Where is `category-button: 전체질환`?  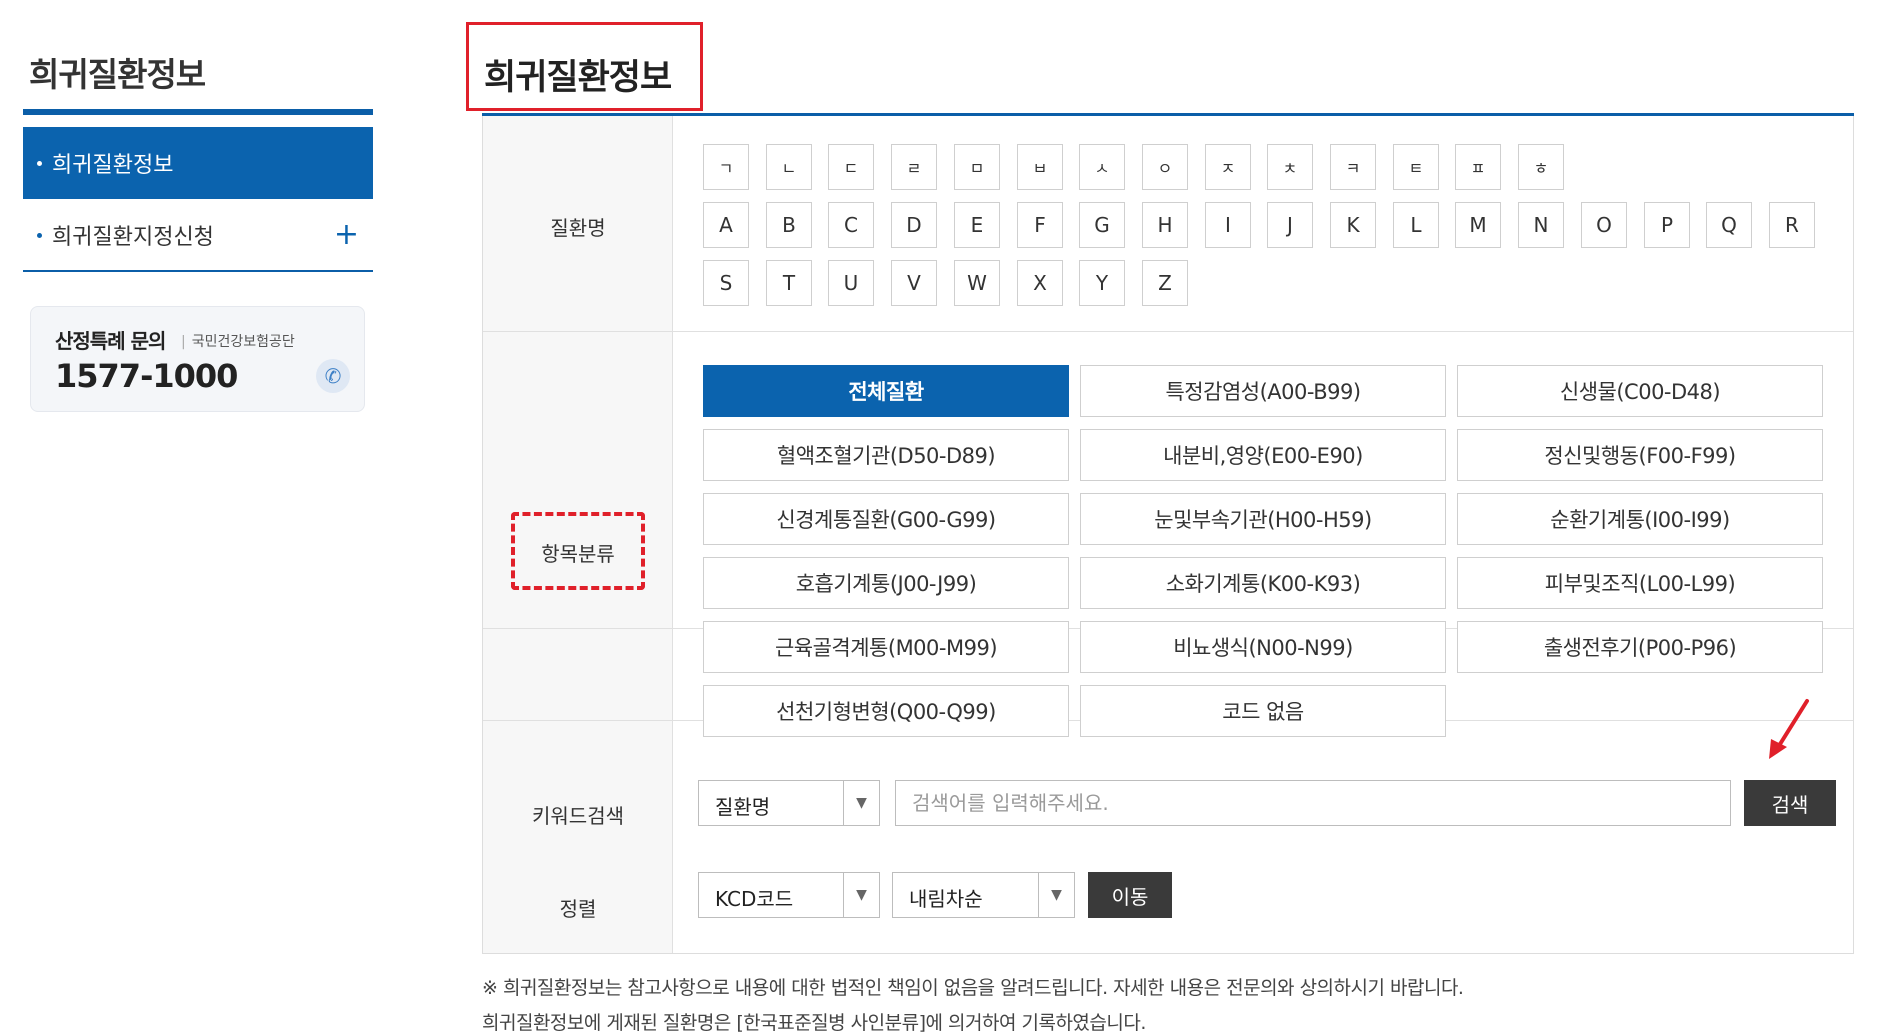 category-button: 전체질환 is located at coordinates (886, 391).